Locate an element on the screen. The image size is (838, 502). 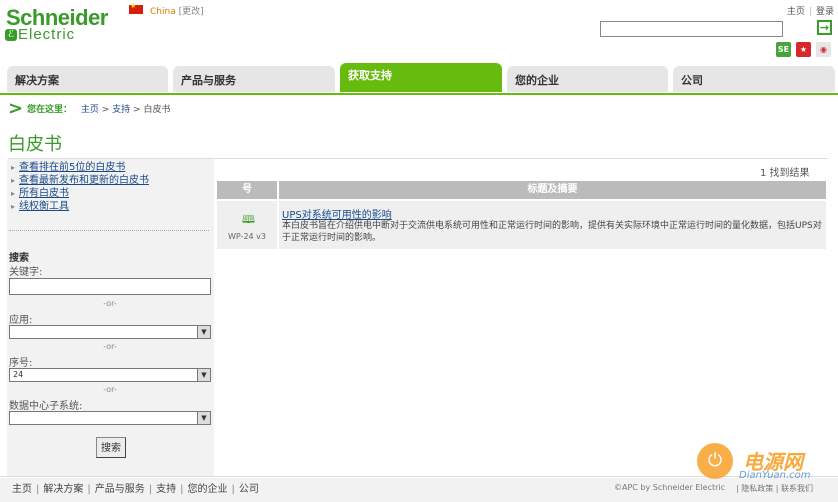
column-header-title: 标题及摘要 is located at coordinates (552, 190).